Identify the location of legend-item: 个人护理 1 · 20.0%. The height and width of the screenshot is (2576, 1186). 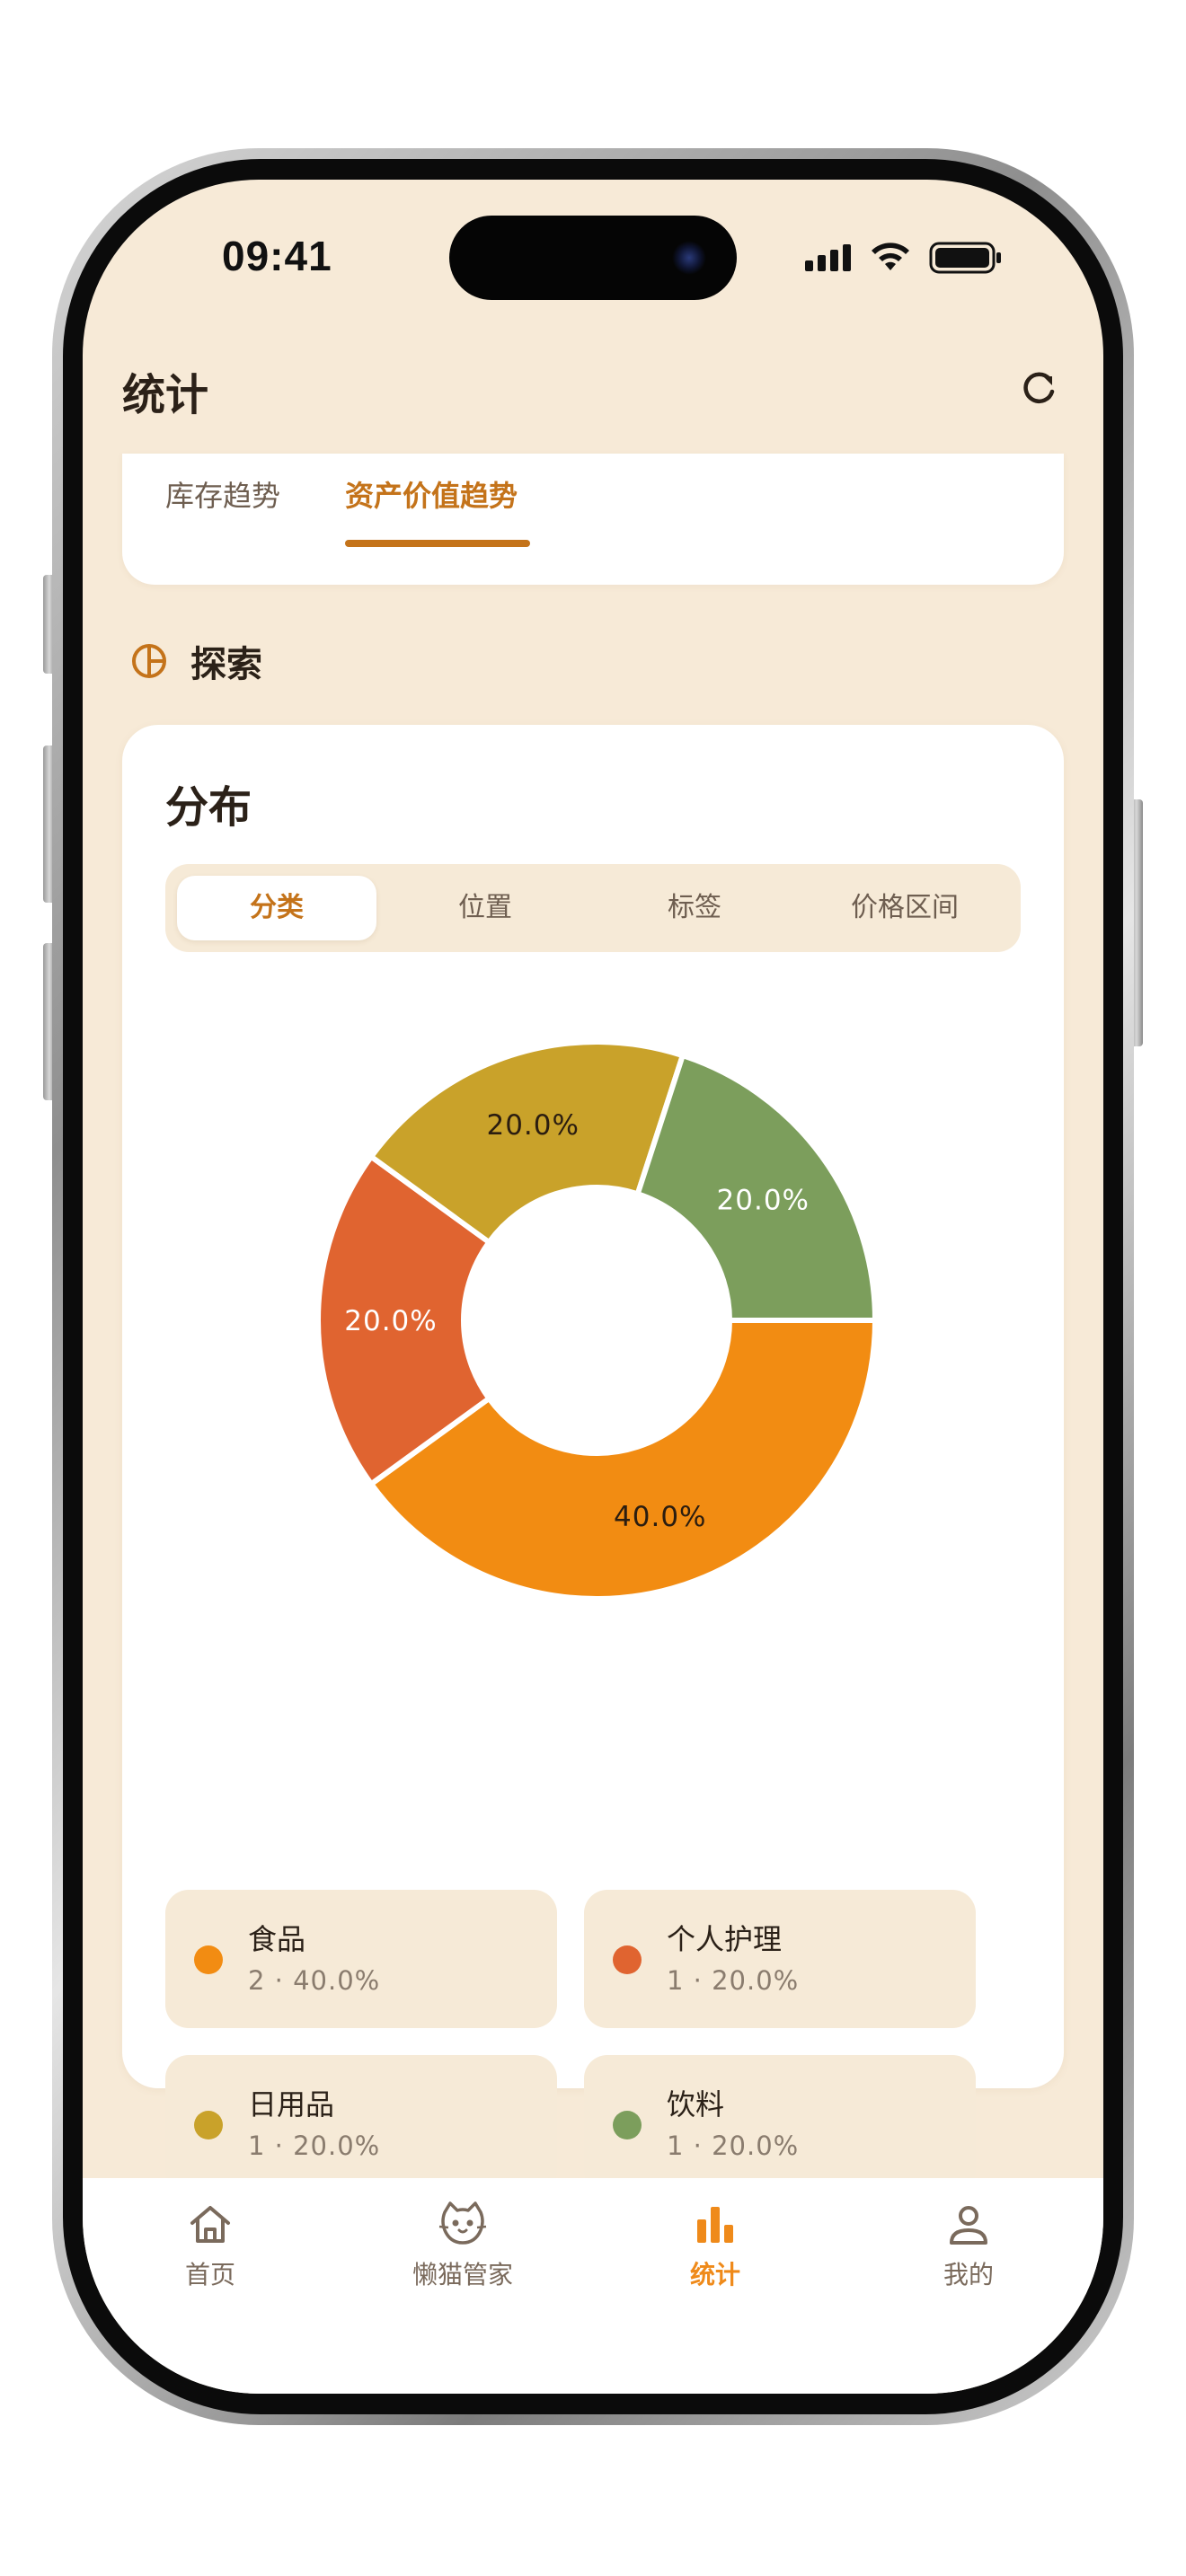
(780, 1959).